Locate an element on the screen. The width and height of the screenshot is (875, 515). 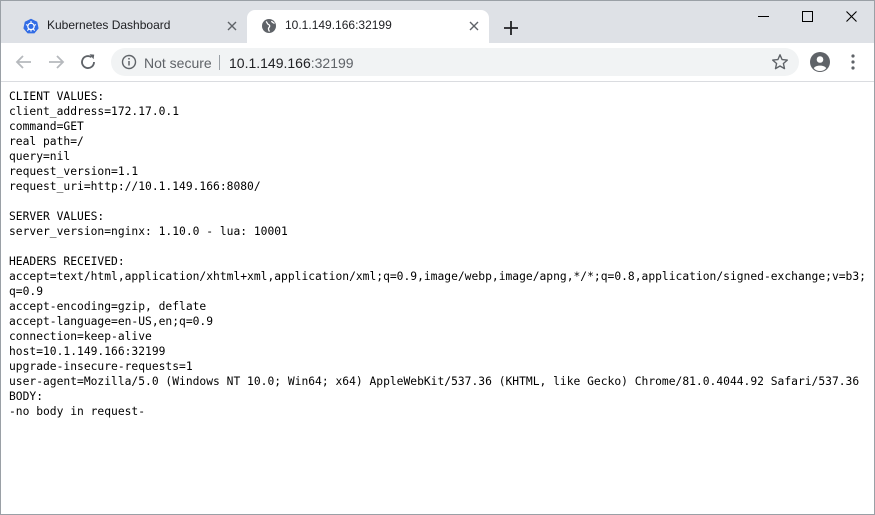
tab-title: Kubernetes Dashboard is located at coordinates (109, 25).